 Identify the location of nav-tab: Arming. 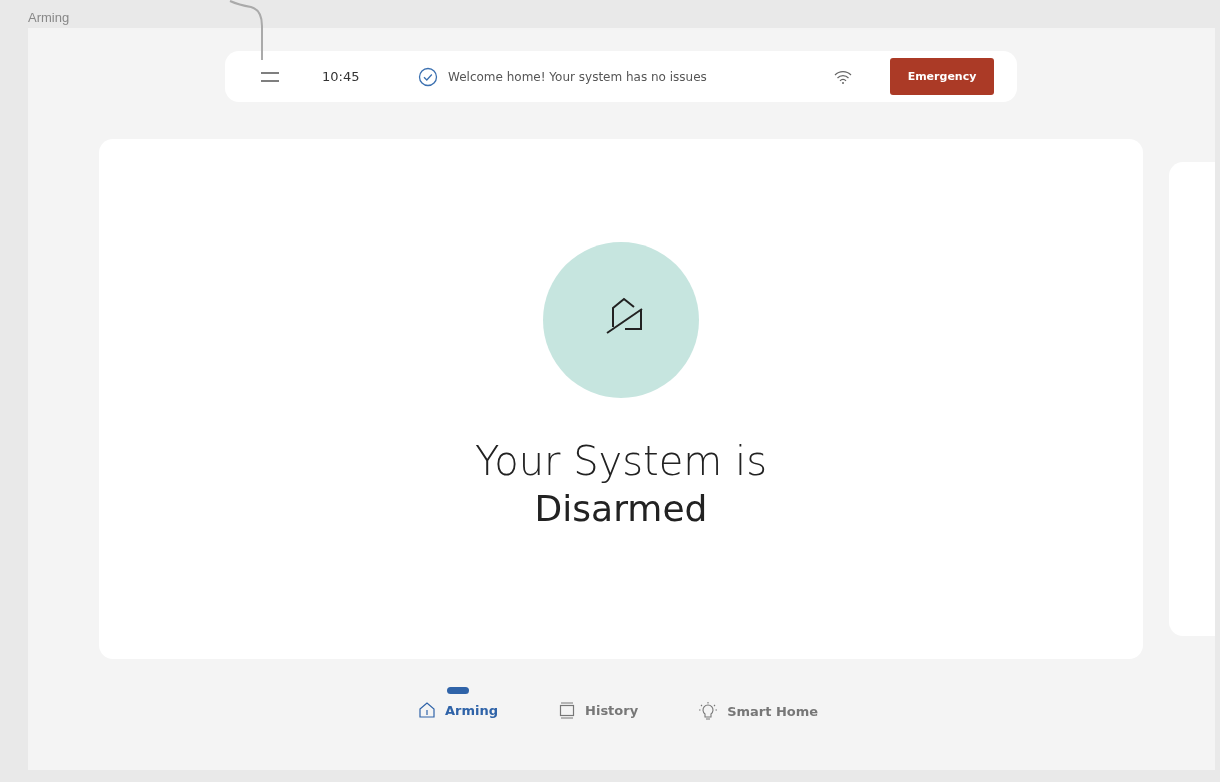
(458, 710).